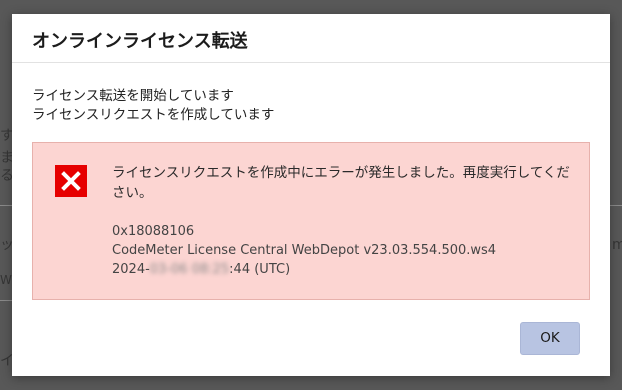 This screenshot has height=390, width=622. What do you see at coordinates (311, 38) in the screenshot?
I see `dialog-header: オンラインライセンス転送` at bounding box center [311, 38].